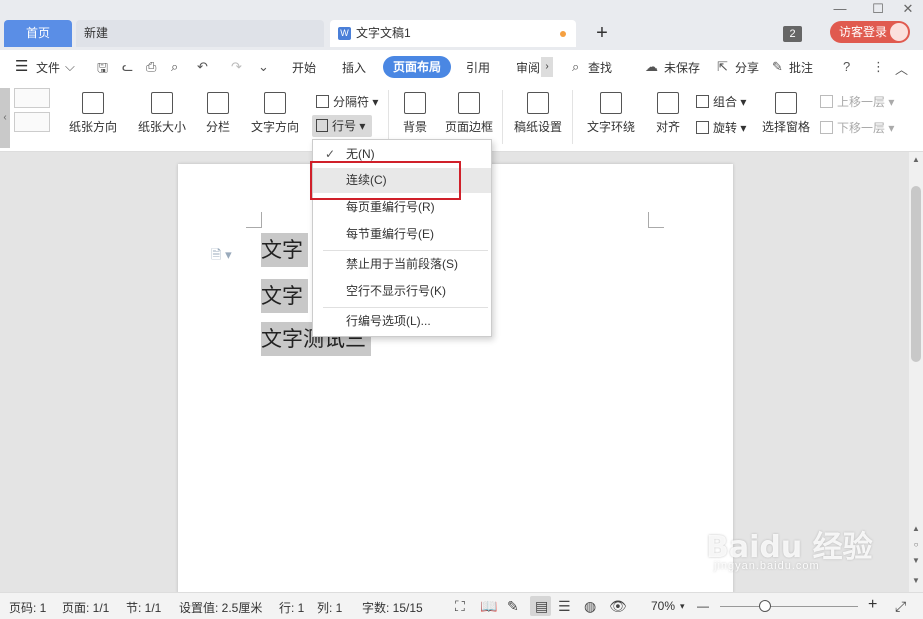 The height and width of the screenshot is (619, 923). Describe the element at coordinates (402, 234) in the screenshot. I see `dropdown-item-restart-each-section: 每节重编行号(E)` at that location.